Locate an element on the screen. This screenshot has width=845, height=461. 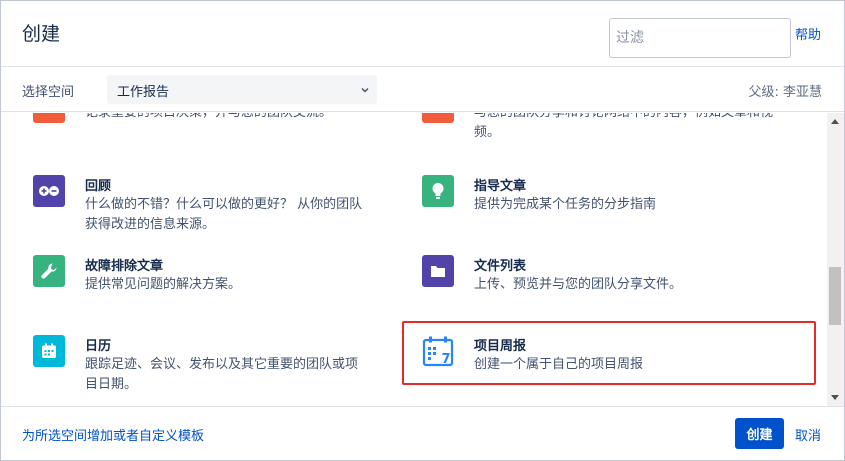
share-icon is located at coordinates (438, 118).